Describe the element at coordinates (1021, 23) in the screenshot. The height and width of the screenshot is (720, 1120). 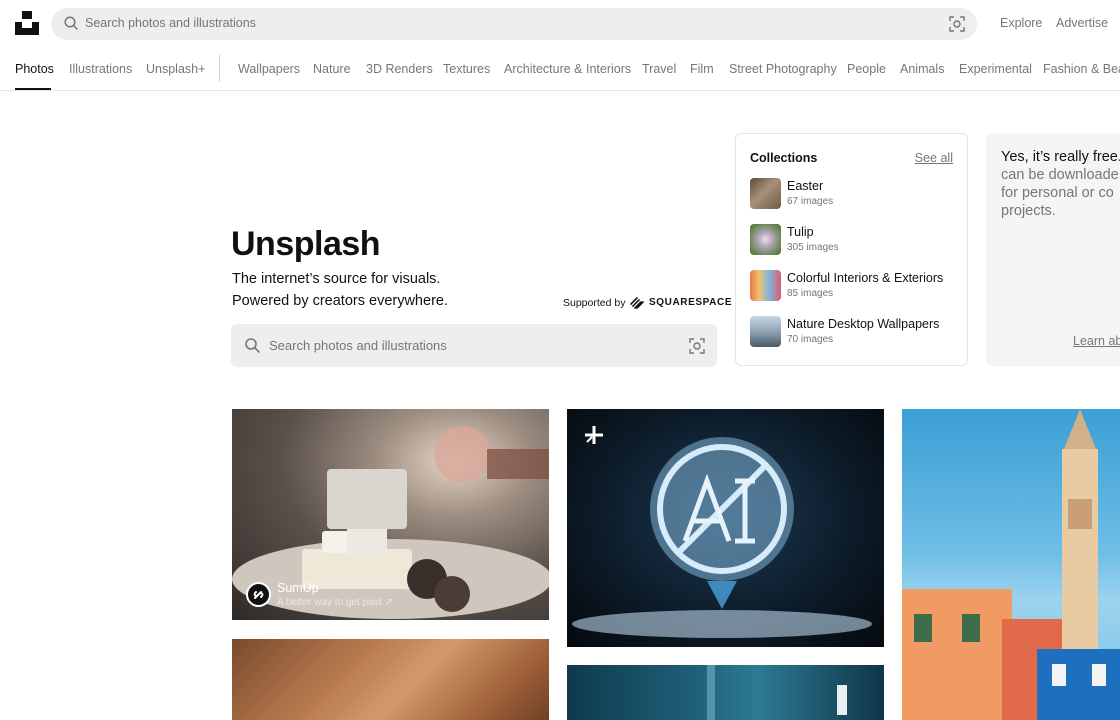
I see `explore-link: Explore` at that location.